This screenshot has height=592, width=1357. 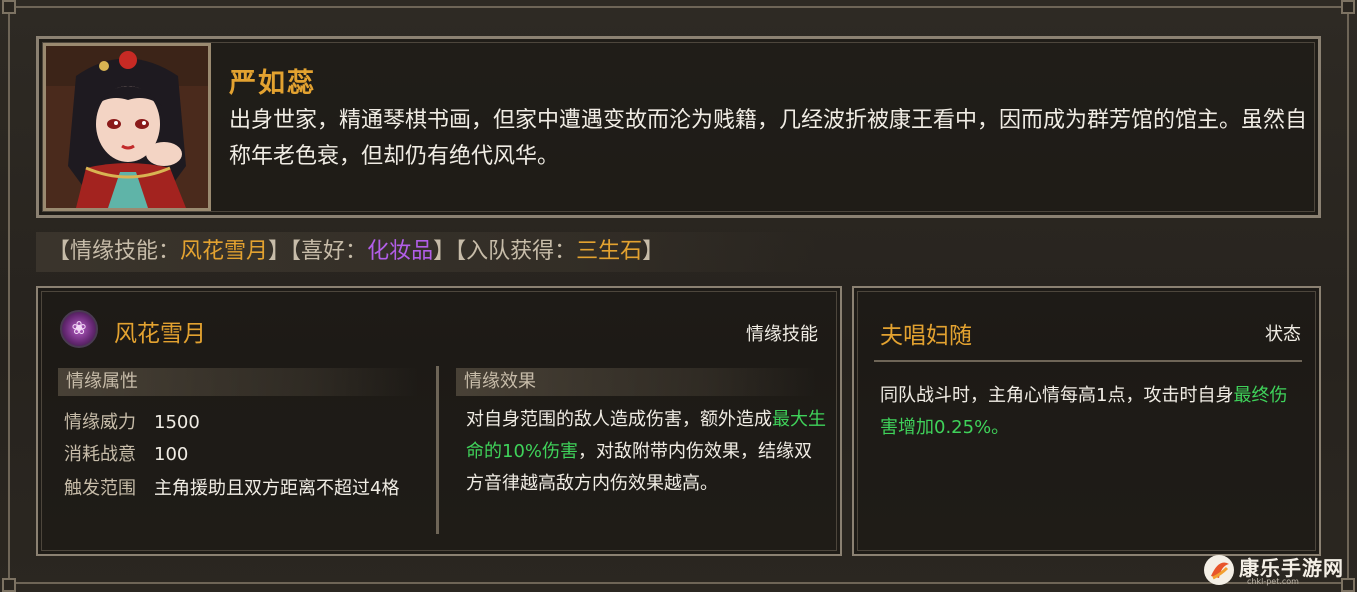 I want to click on character-portrait, so click(x=127, y=127).